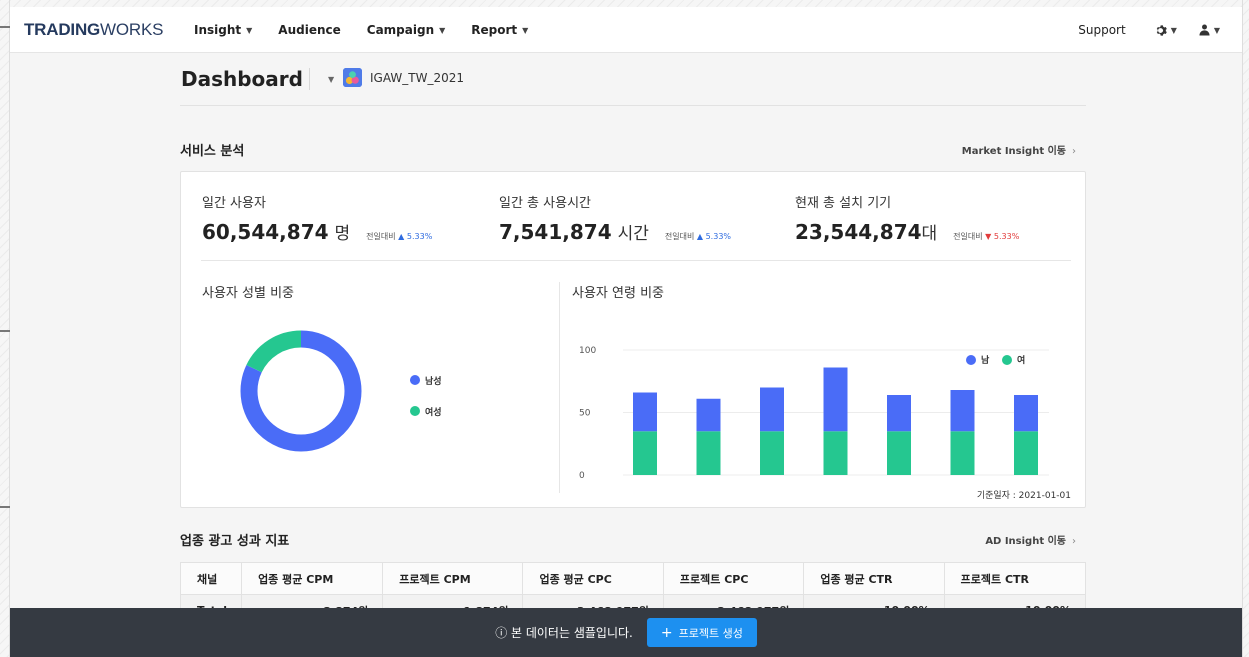  I want to click on gear-icon, so click(1161, 30).